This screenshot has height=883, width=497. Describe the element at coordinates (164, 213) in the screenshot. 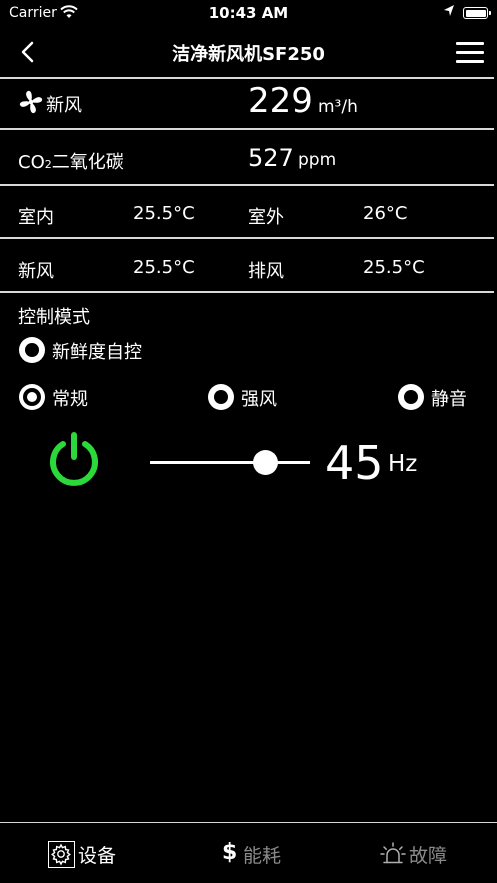

I see `indoor-value: 25.5°C` at that location.